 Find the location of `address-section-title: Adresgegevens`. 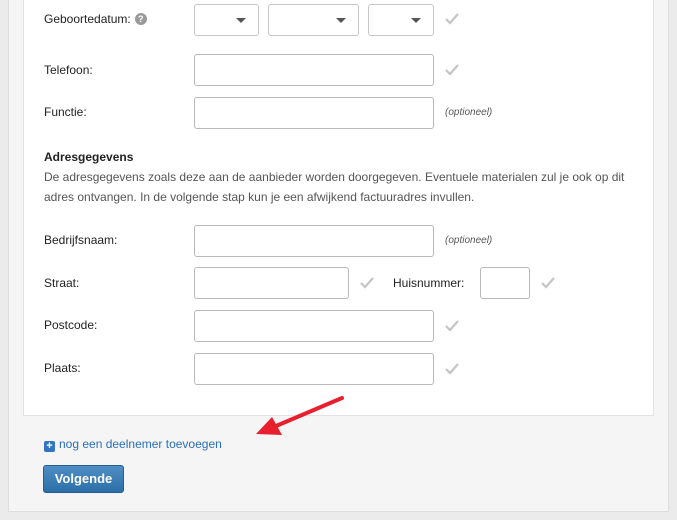

address-section-title: Adresgegevens is located at coordinates (89, 157).